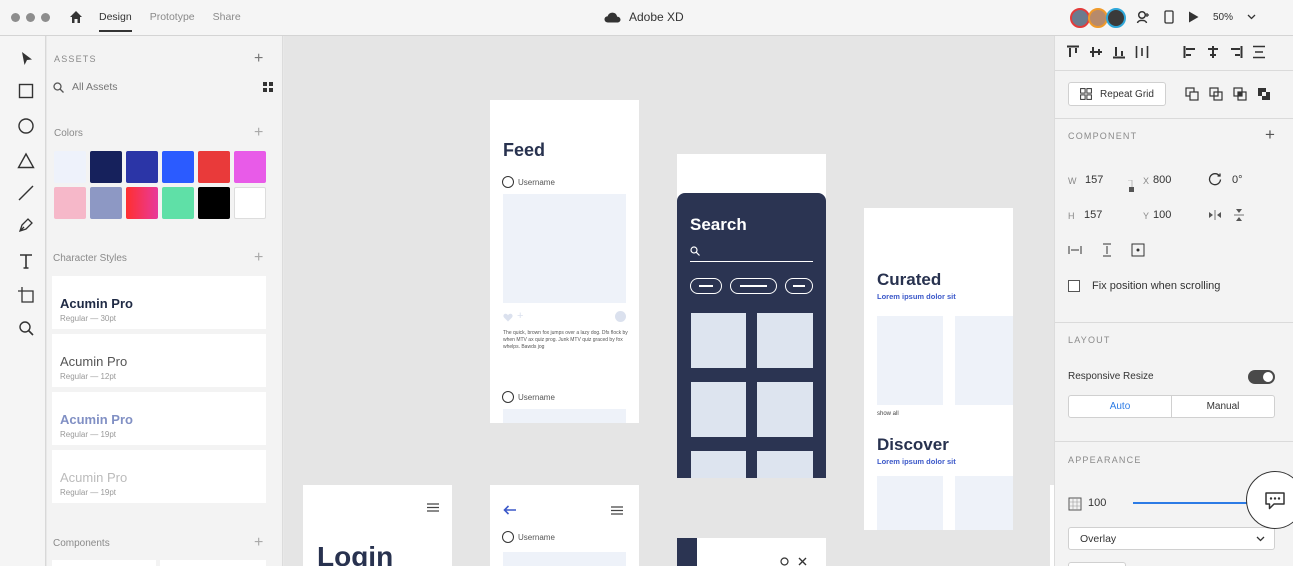  I want to click on close-window-dot, so click(15, 17).